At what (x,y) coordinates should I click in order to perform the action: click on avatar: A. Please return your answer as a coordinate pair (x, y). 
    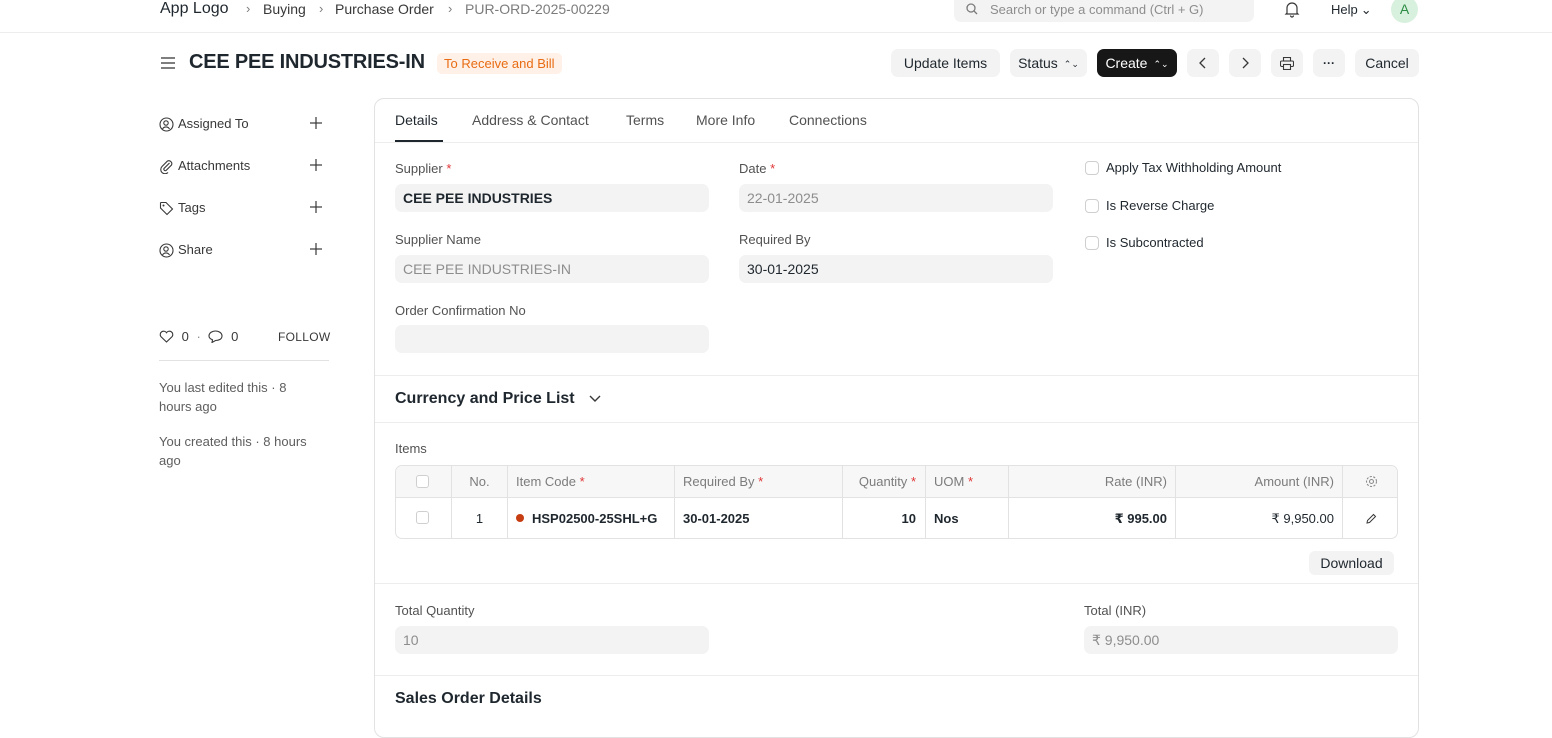
    Looking at the image, I should click on (1404, 11).